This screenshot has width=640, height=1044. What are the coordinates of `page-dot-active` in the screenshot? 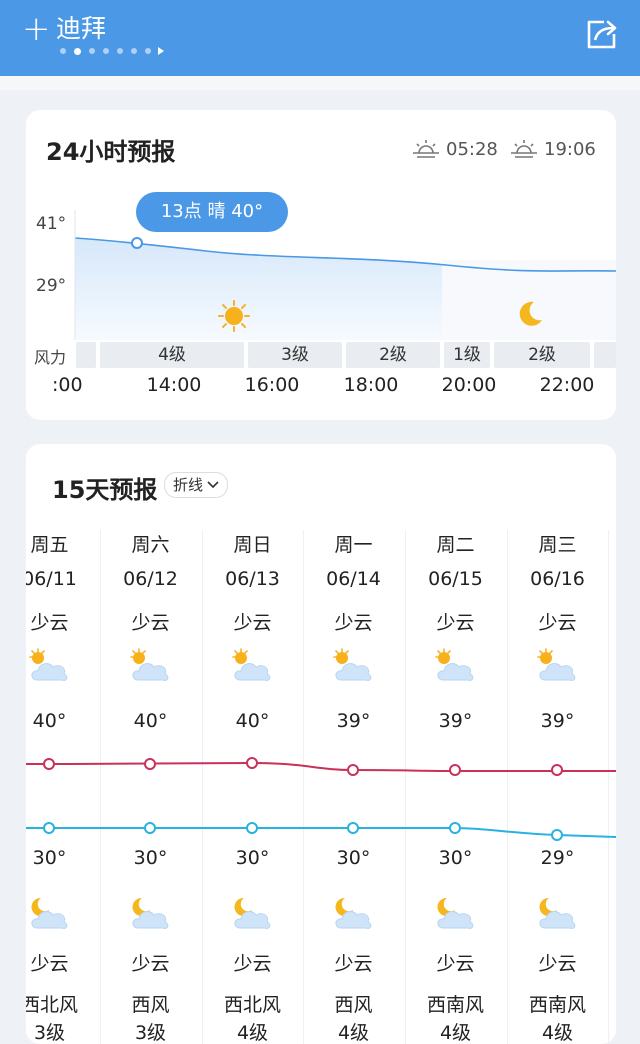 It's located at (77, 51).